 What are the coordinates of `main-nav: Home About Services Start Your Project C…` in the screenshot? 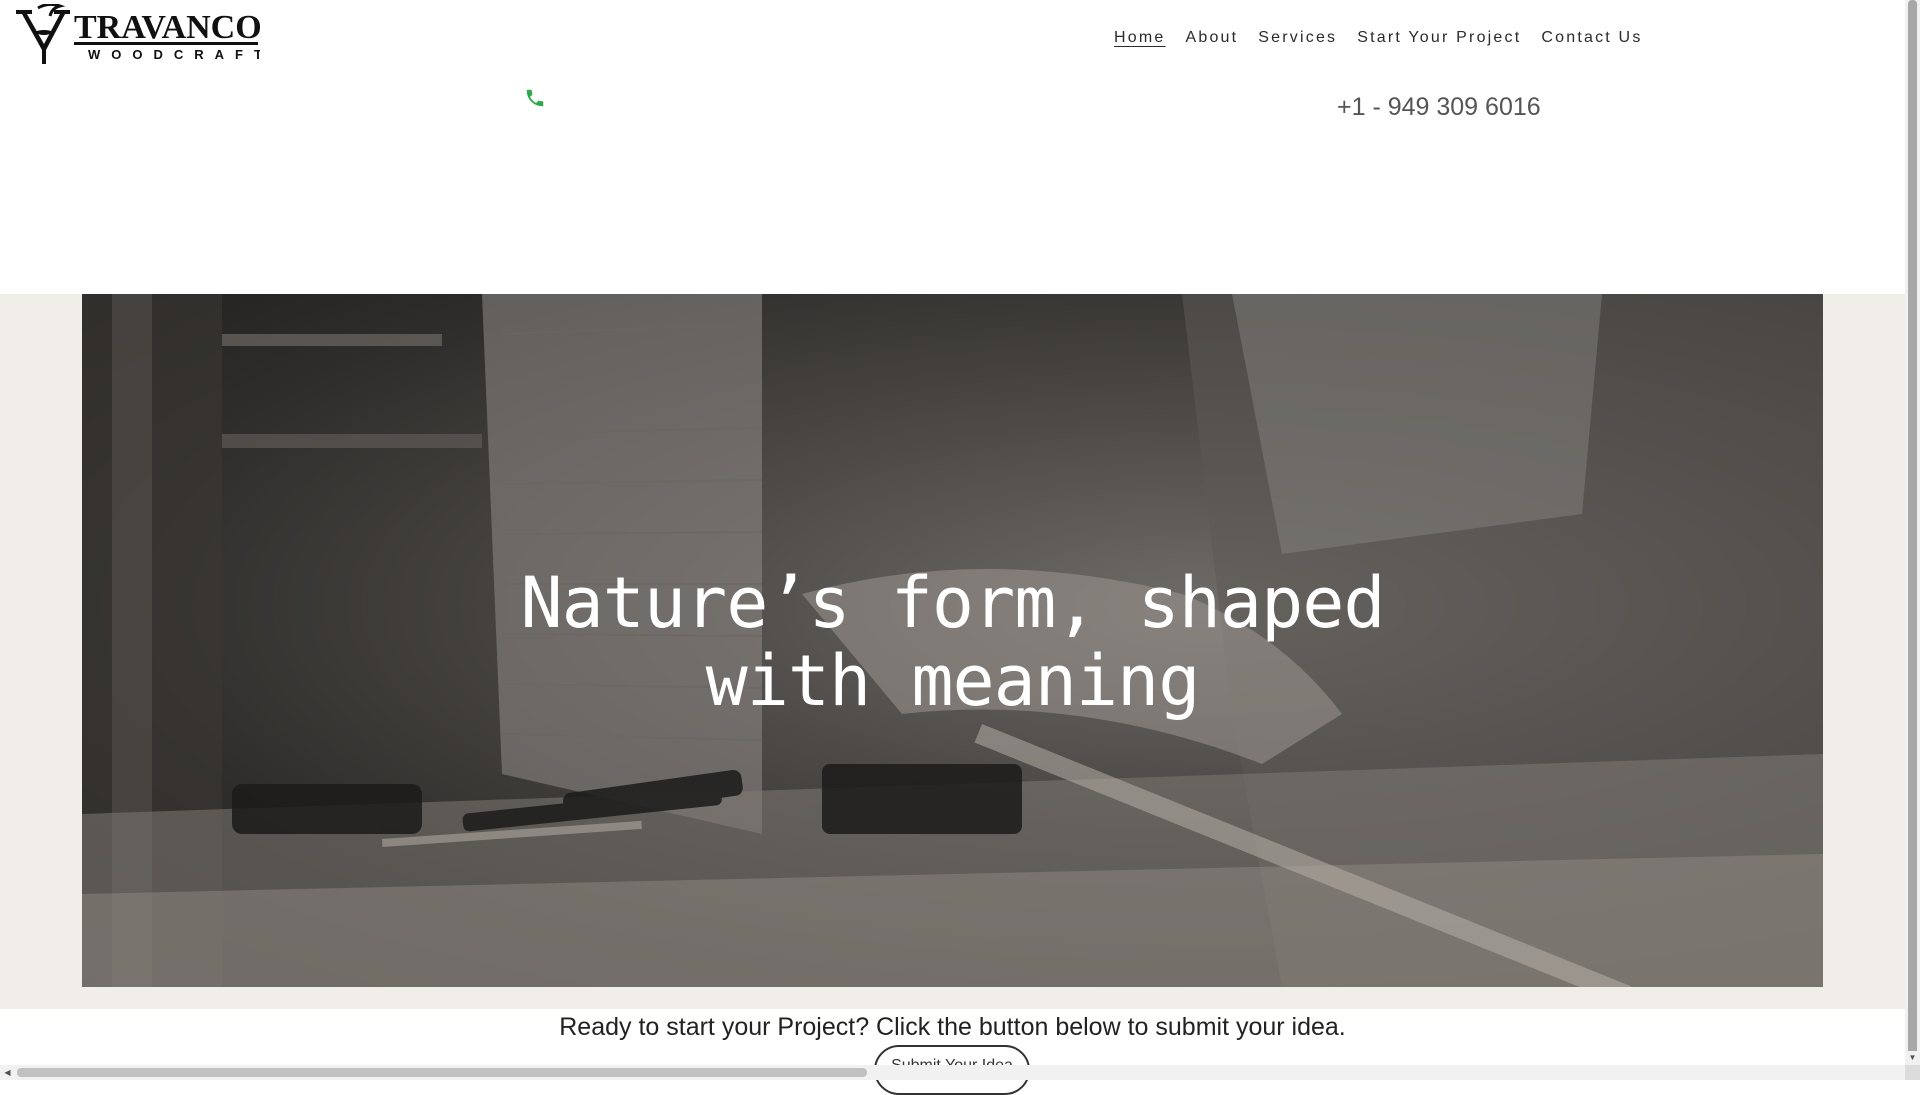 It's located at (1388, 38).